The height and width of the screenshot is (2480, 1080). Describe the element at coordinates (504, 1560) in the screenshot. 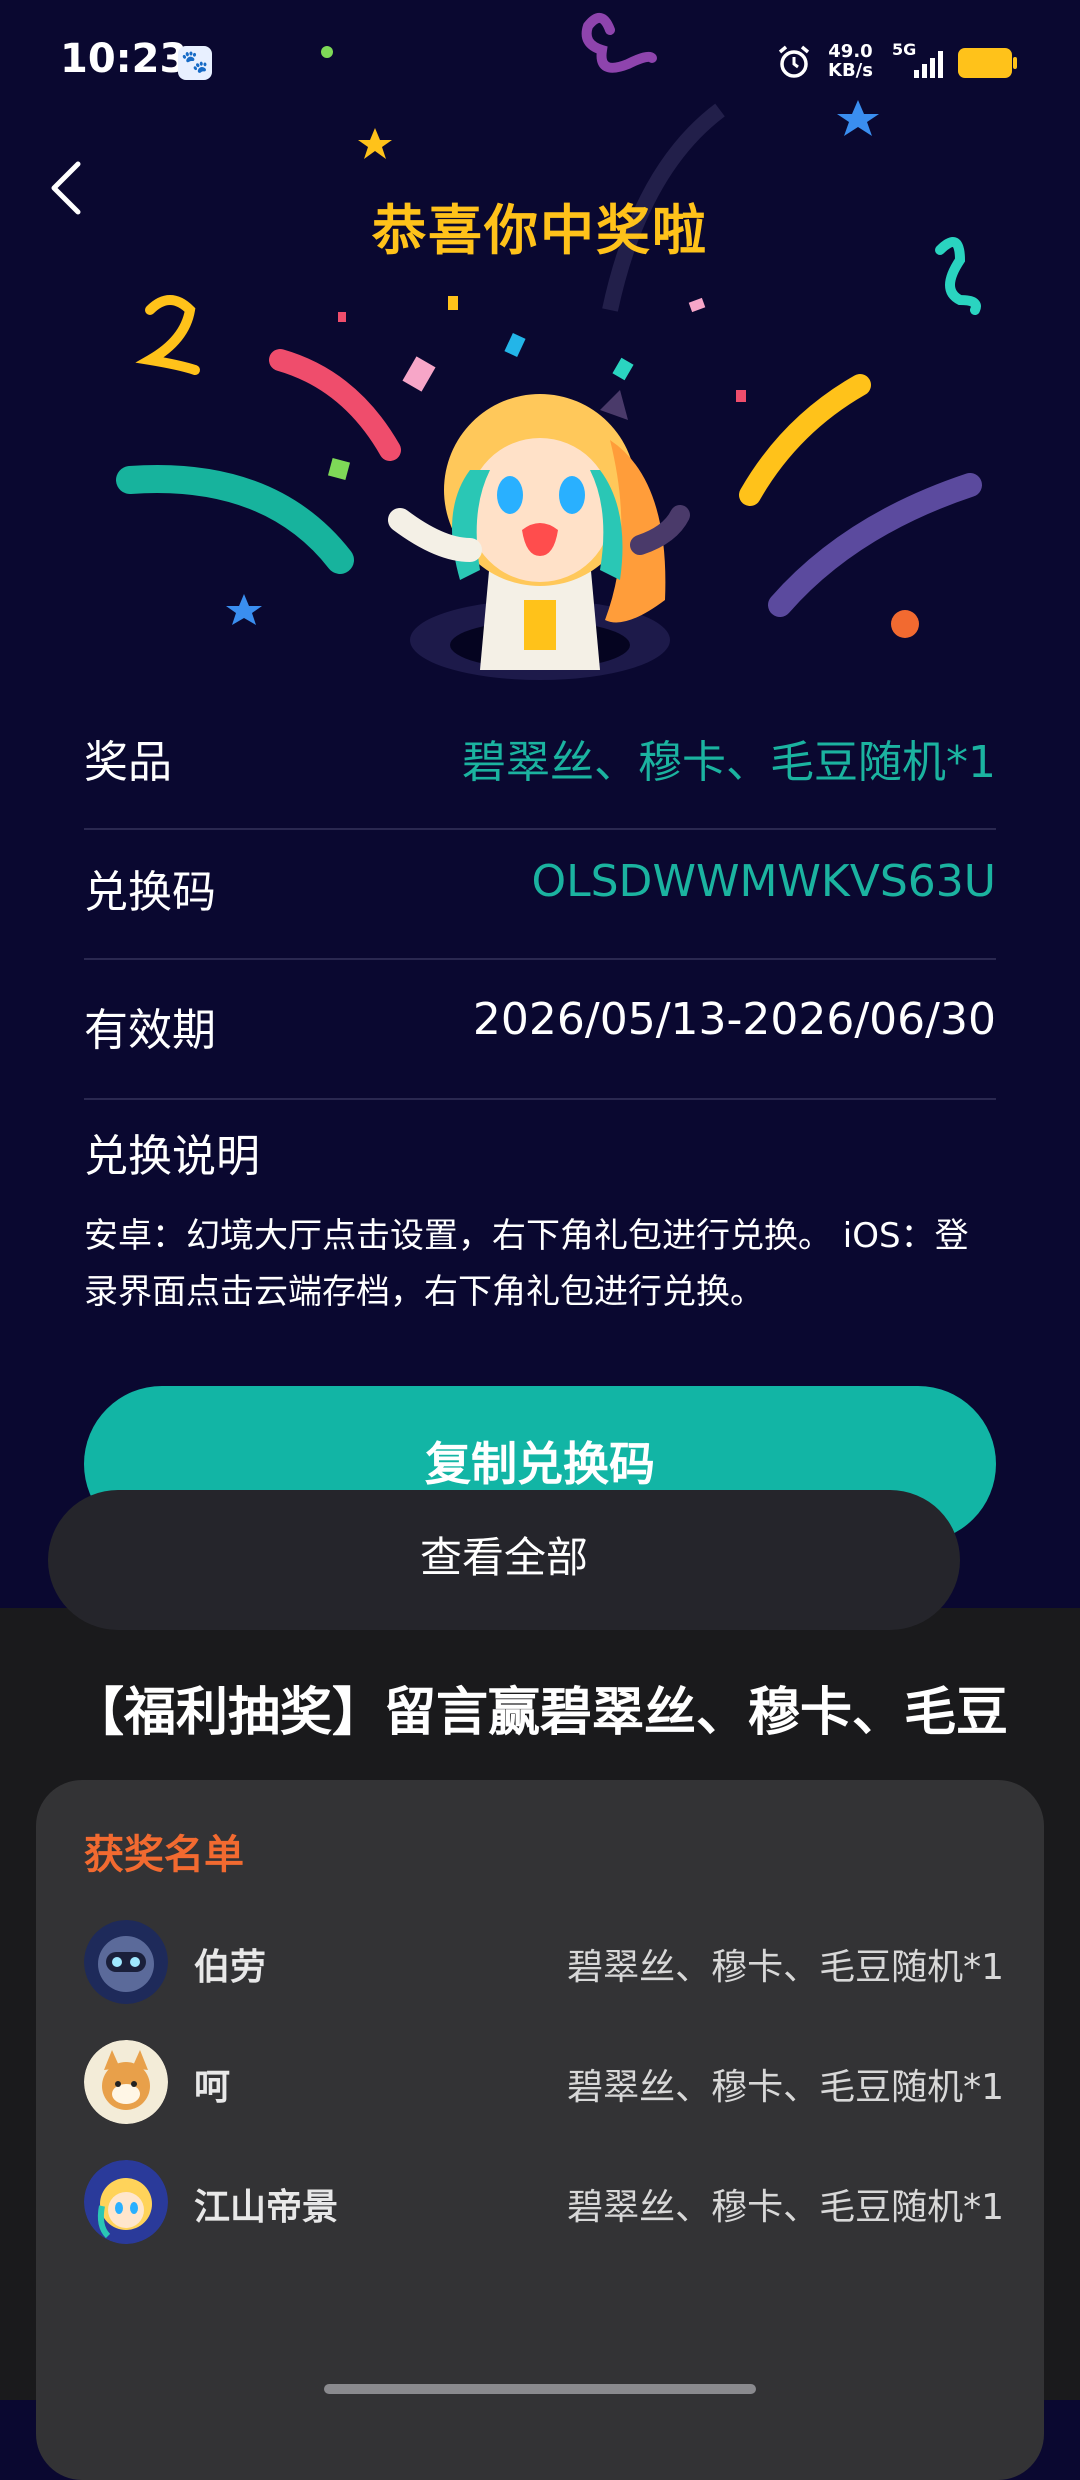

I see `view-all-button: 查看全部` at that location.